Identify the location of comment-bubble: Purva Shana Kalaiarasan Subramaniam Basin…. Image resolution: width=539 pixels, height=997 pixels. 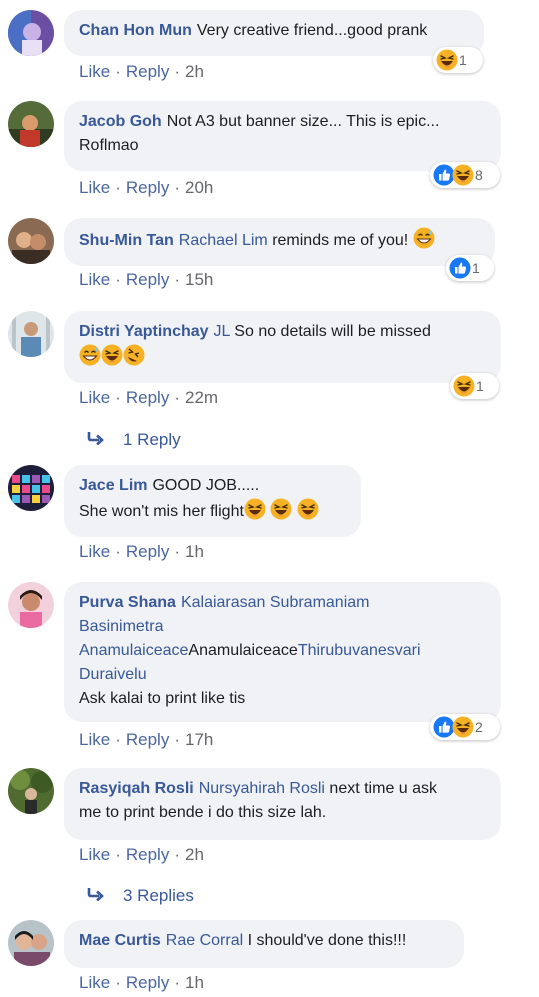
(282, 652).